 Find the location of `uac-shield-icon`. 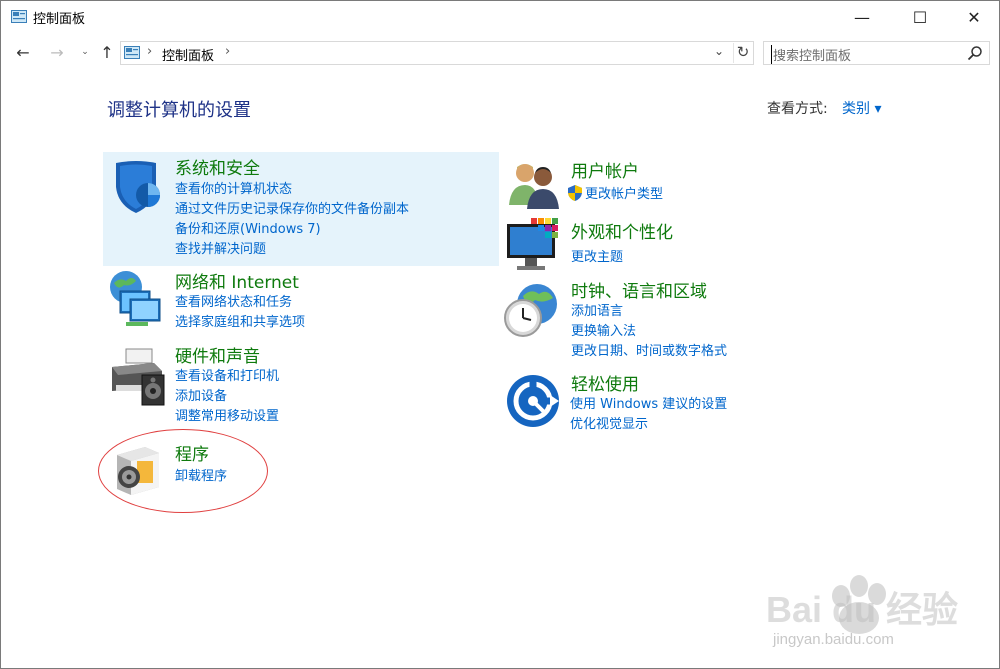

uac-shield-icon is located at coordinates (575, 193).